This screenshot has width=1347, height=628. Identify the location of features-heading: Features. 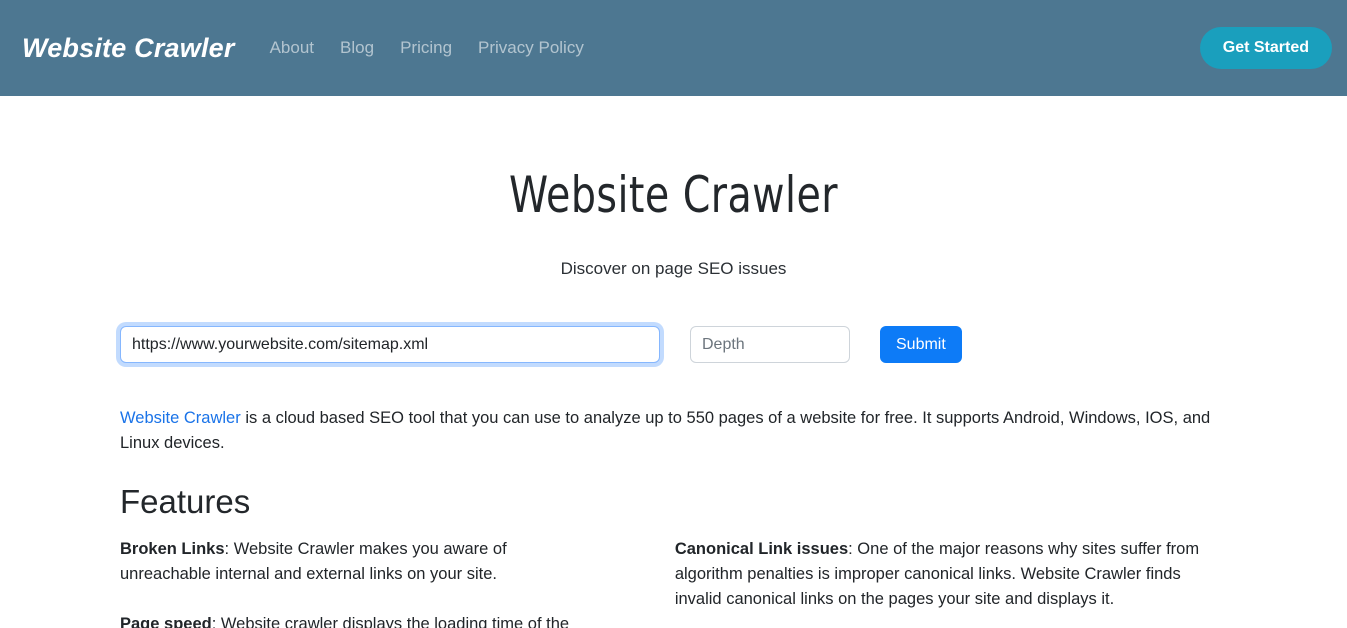
(185, 501).